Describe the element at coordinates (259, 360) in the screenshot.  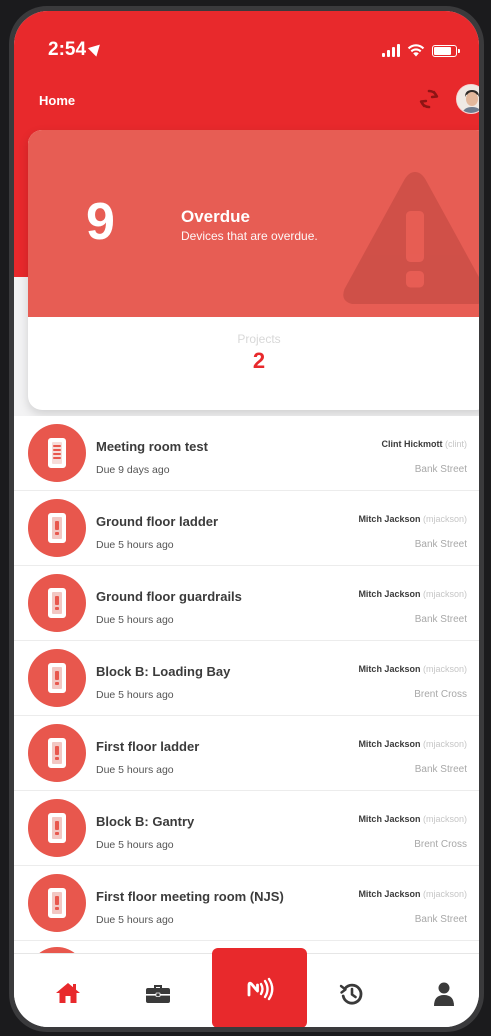
I see `projects-count: 2` at that location.